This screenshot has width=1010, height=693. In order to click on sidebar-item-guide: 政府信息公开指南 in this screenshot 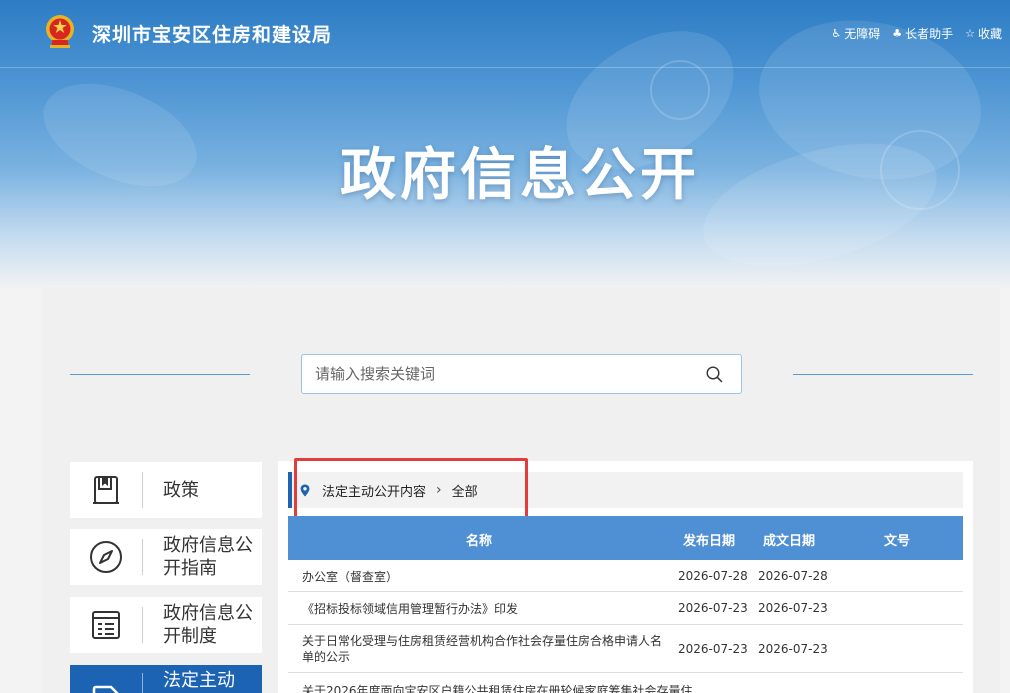, I will do `click(166, 557)`.